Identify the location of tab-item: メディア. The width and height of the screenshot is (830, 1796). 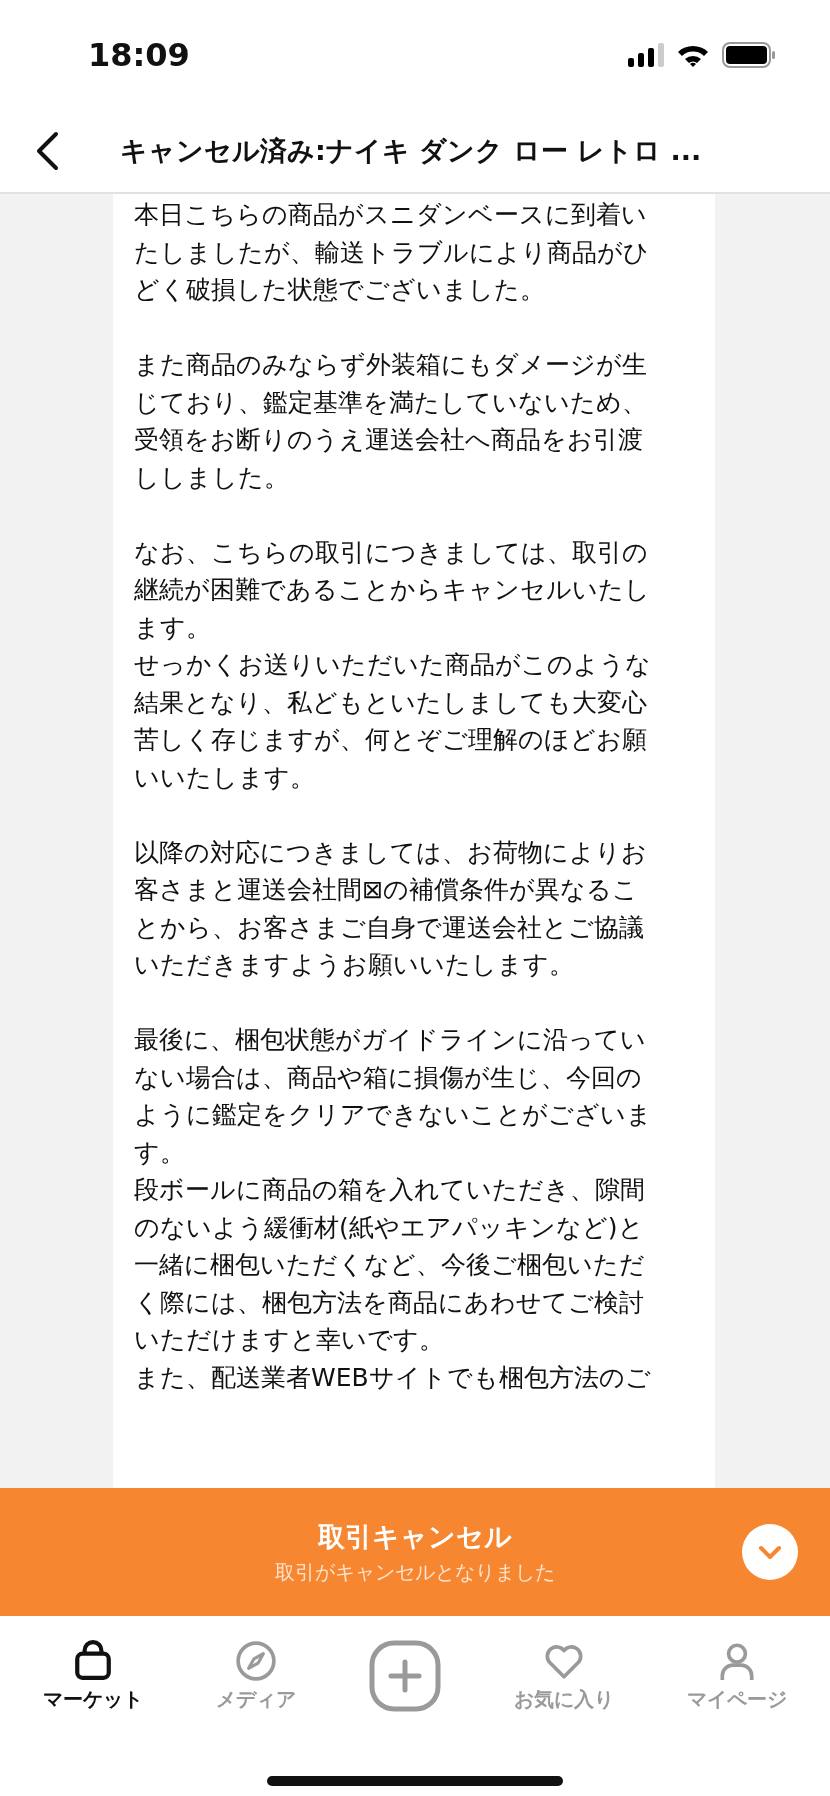
(255, 1676).